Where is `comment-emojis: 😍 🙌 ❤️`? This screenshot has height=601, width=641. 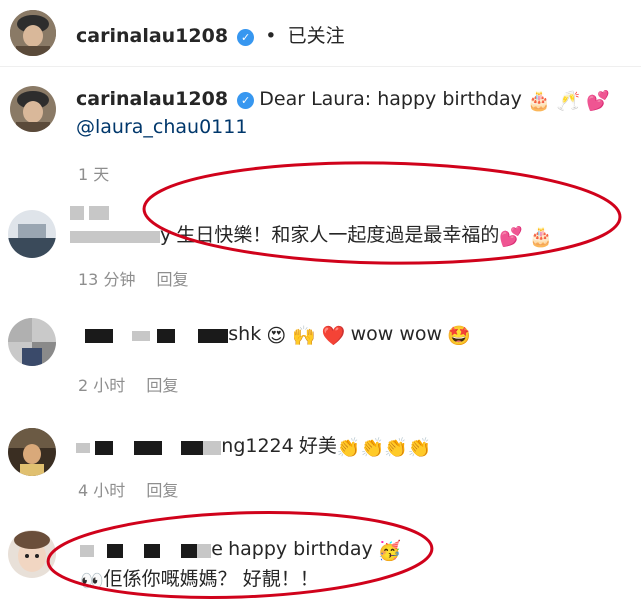 comment-emojis: 😍 🙌 ❤️ is located at coordinates (306, 336).